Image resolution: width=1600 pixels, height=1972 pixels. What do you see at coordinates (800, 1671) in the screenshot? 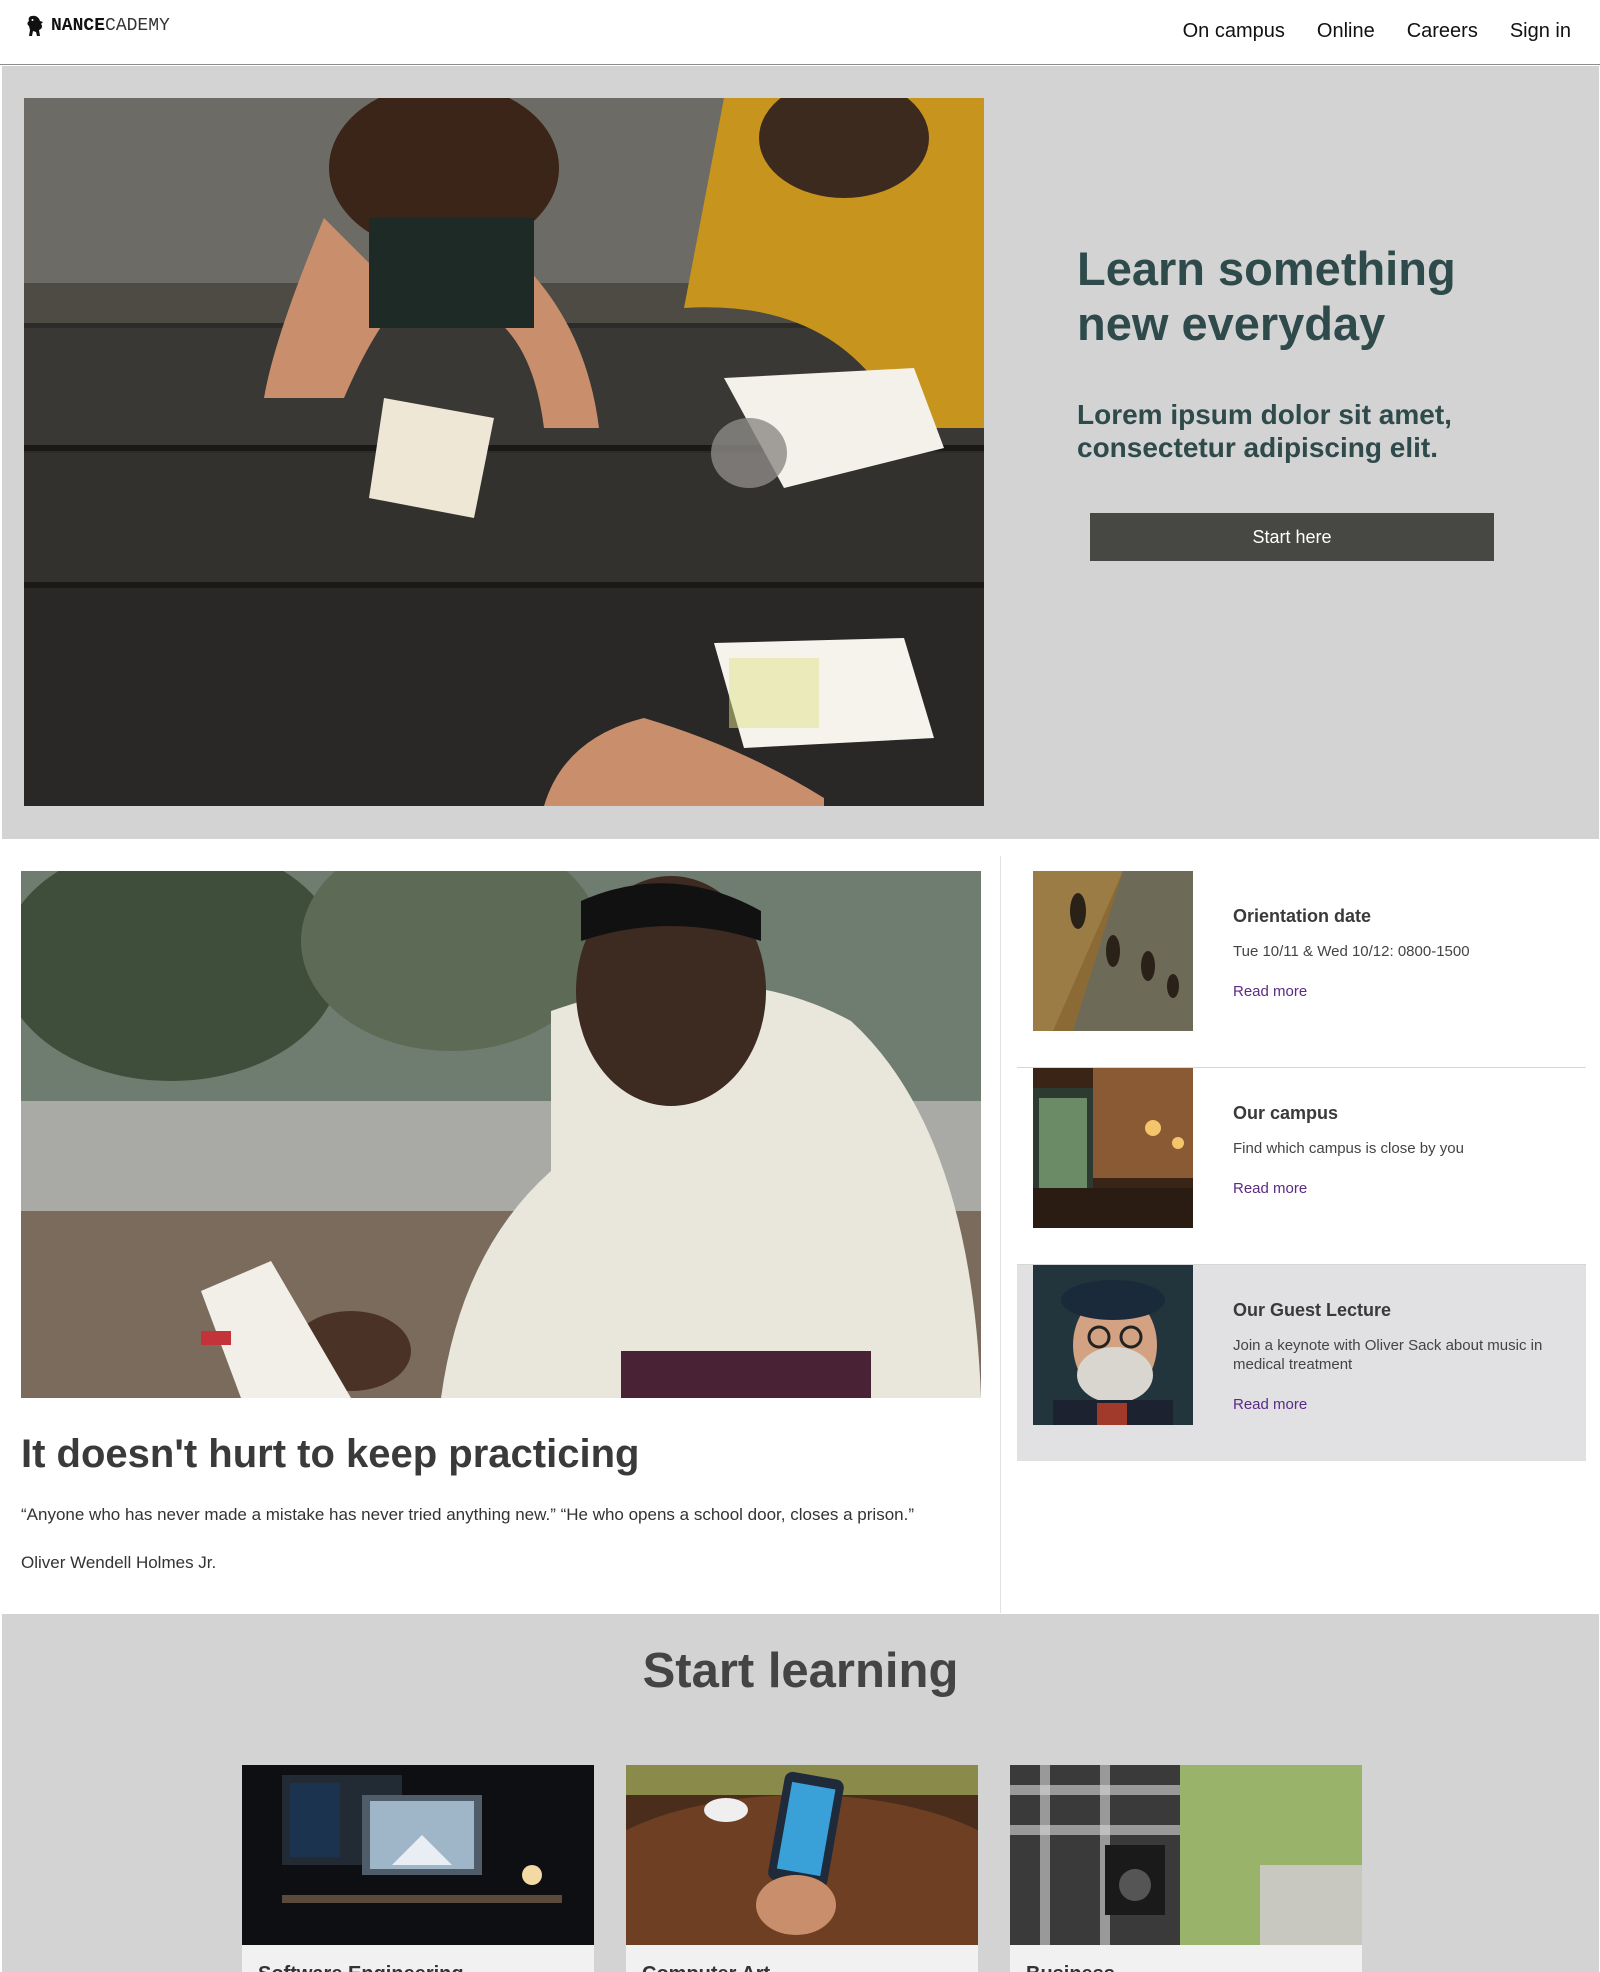
I see `start-learning-title: Start learning` at bounding box center [800, 1671].